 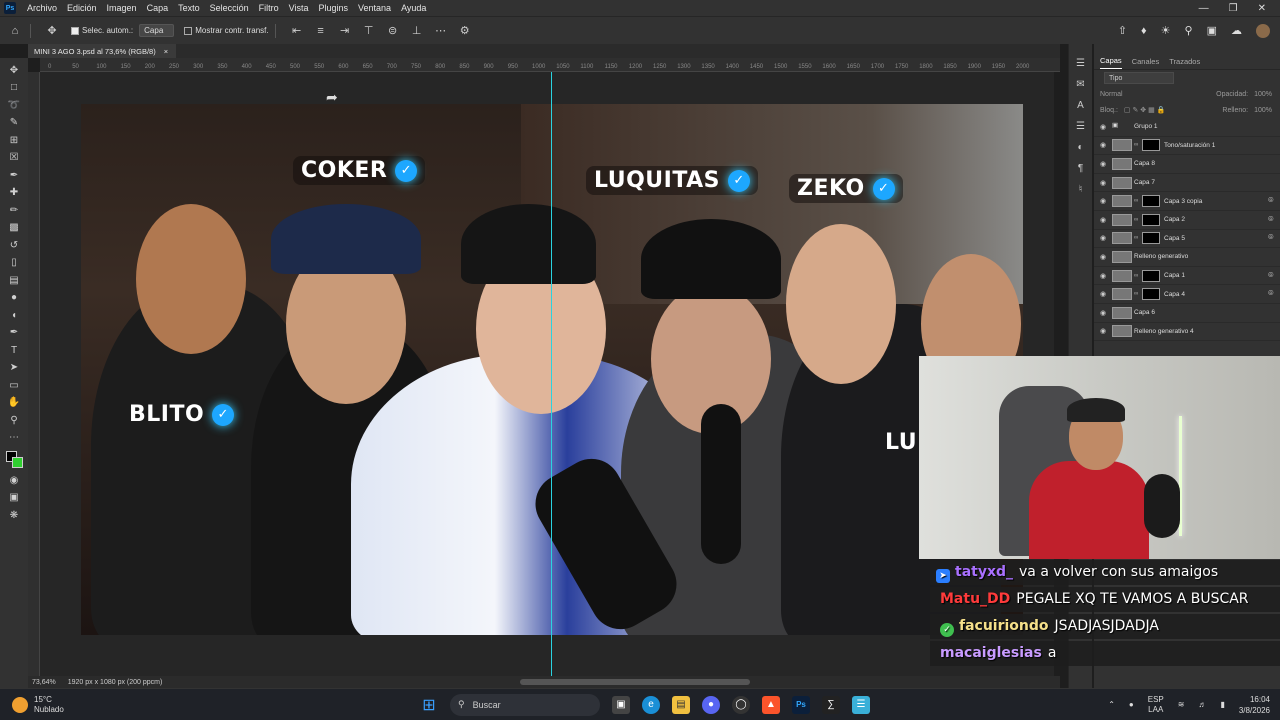 I want to click on align-bottom-icon: ⊥, so click(x=417, y=31).